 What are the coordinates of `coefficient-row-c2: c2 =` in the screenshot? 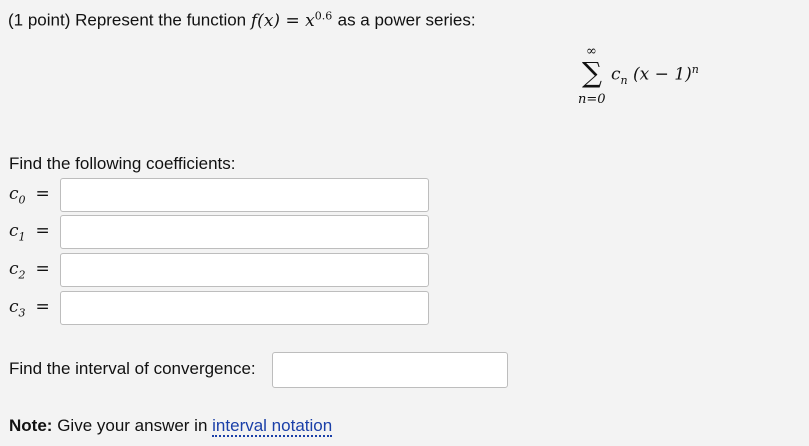 It's located at (221, 270).